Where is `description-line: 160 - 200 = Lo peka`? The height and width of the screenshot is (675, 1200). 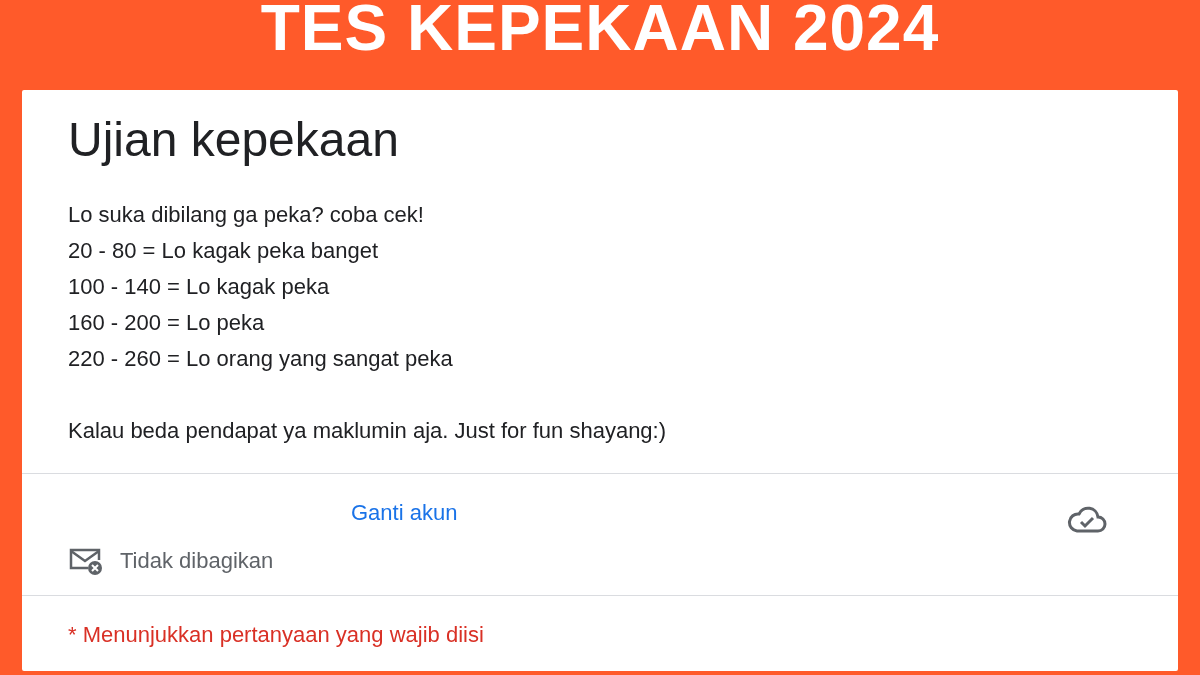
description-line: 160 - 200 = Lo peka is located at coordinates (167, 323).